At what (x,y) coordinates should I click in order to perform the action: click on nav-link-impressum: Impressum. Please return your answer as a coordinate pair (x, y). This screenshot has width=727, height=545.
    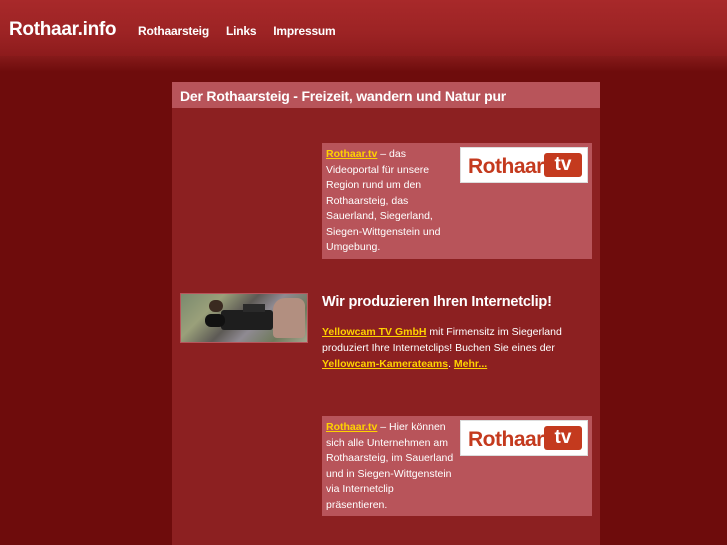
    Looking at the image, I should click on (304, 31).